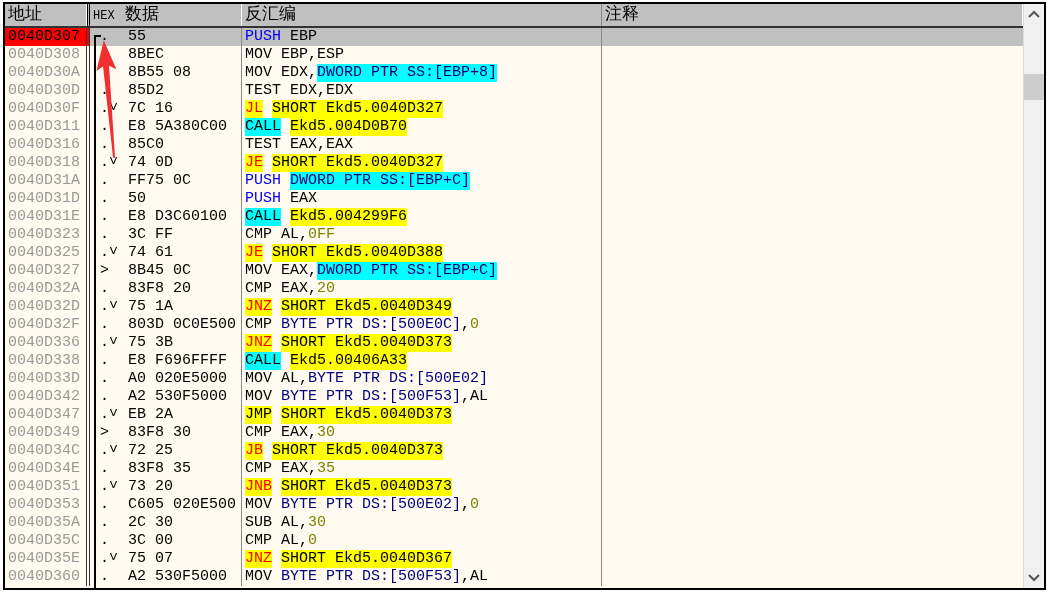 This screenshot has width=1049, height=592. I want to click on hex-bytes: 74 61, so click(150, 253).